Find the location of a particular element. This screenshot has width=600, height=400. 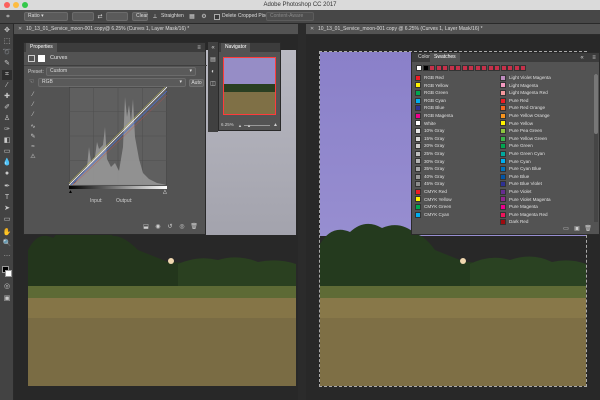

clipping-warning-icon: ⚠ is located at coordinates (33, 157).